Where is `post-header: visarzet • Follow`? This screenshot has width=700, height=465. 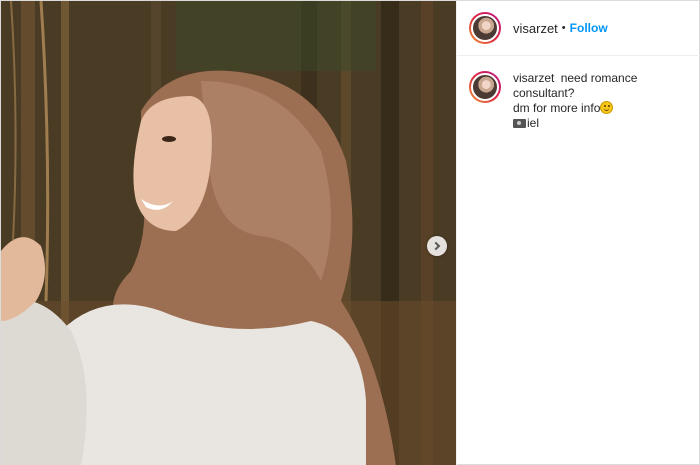 post-header: visarzet • Follow is located at coordinates (578, 28).